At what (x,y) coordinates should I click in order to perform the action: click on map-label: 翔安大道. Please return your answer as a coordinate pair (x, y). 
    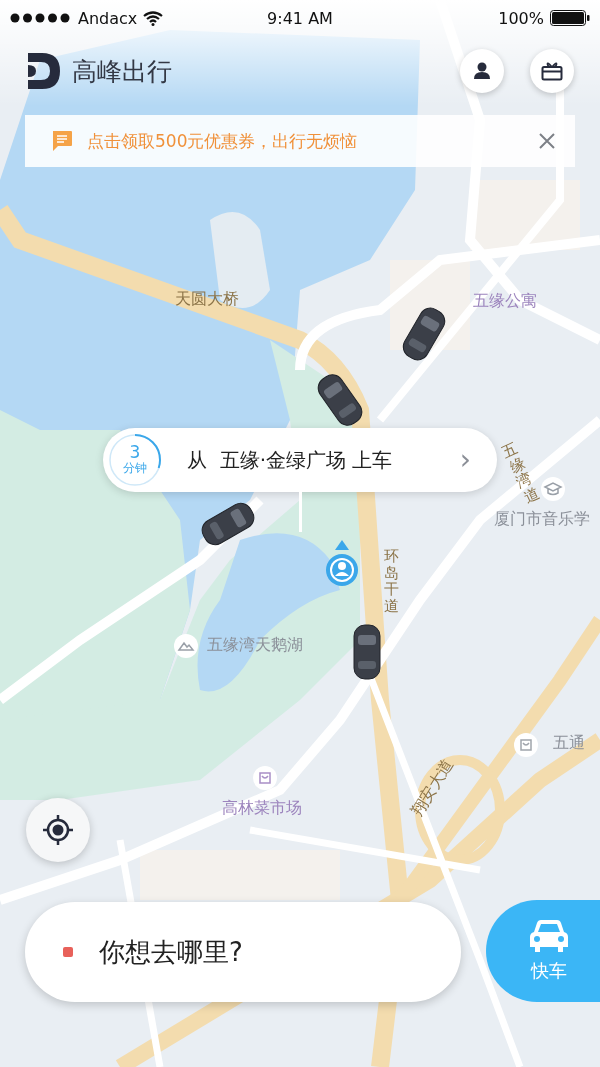
    Looking at the image, I should click on (432, 787).